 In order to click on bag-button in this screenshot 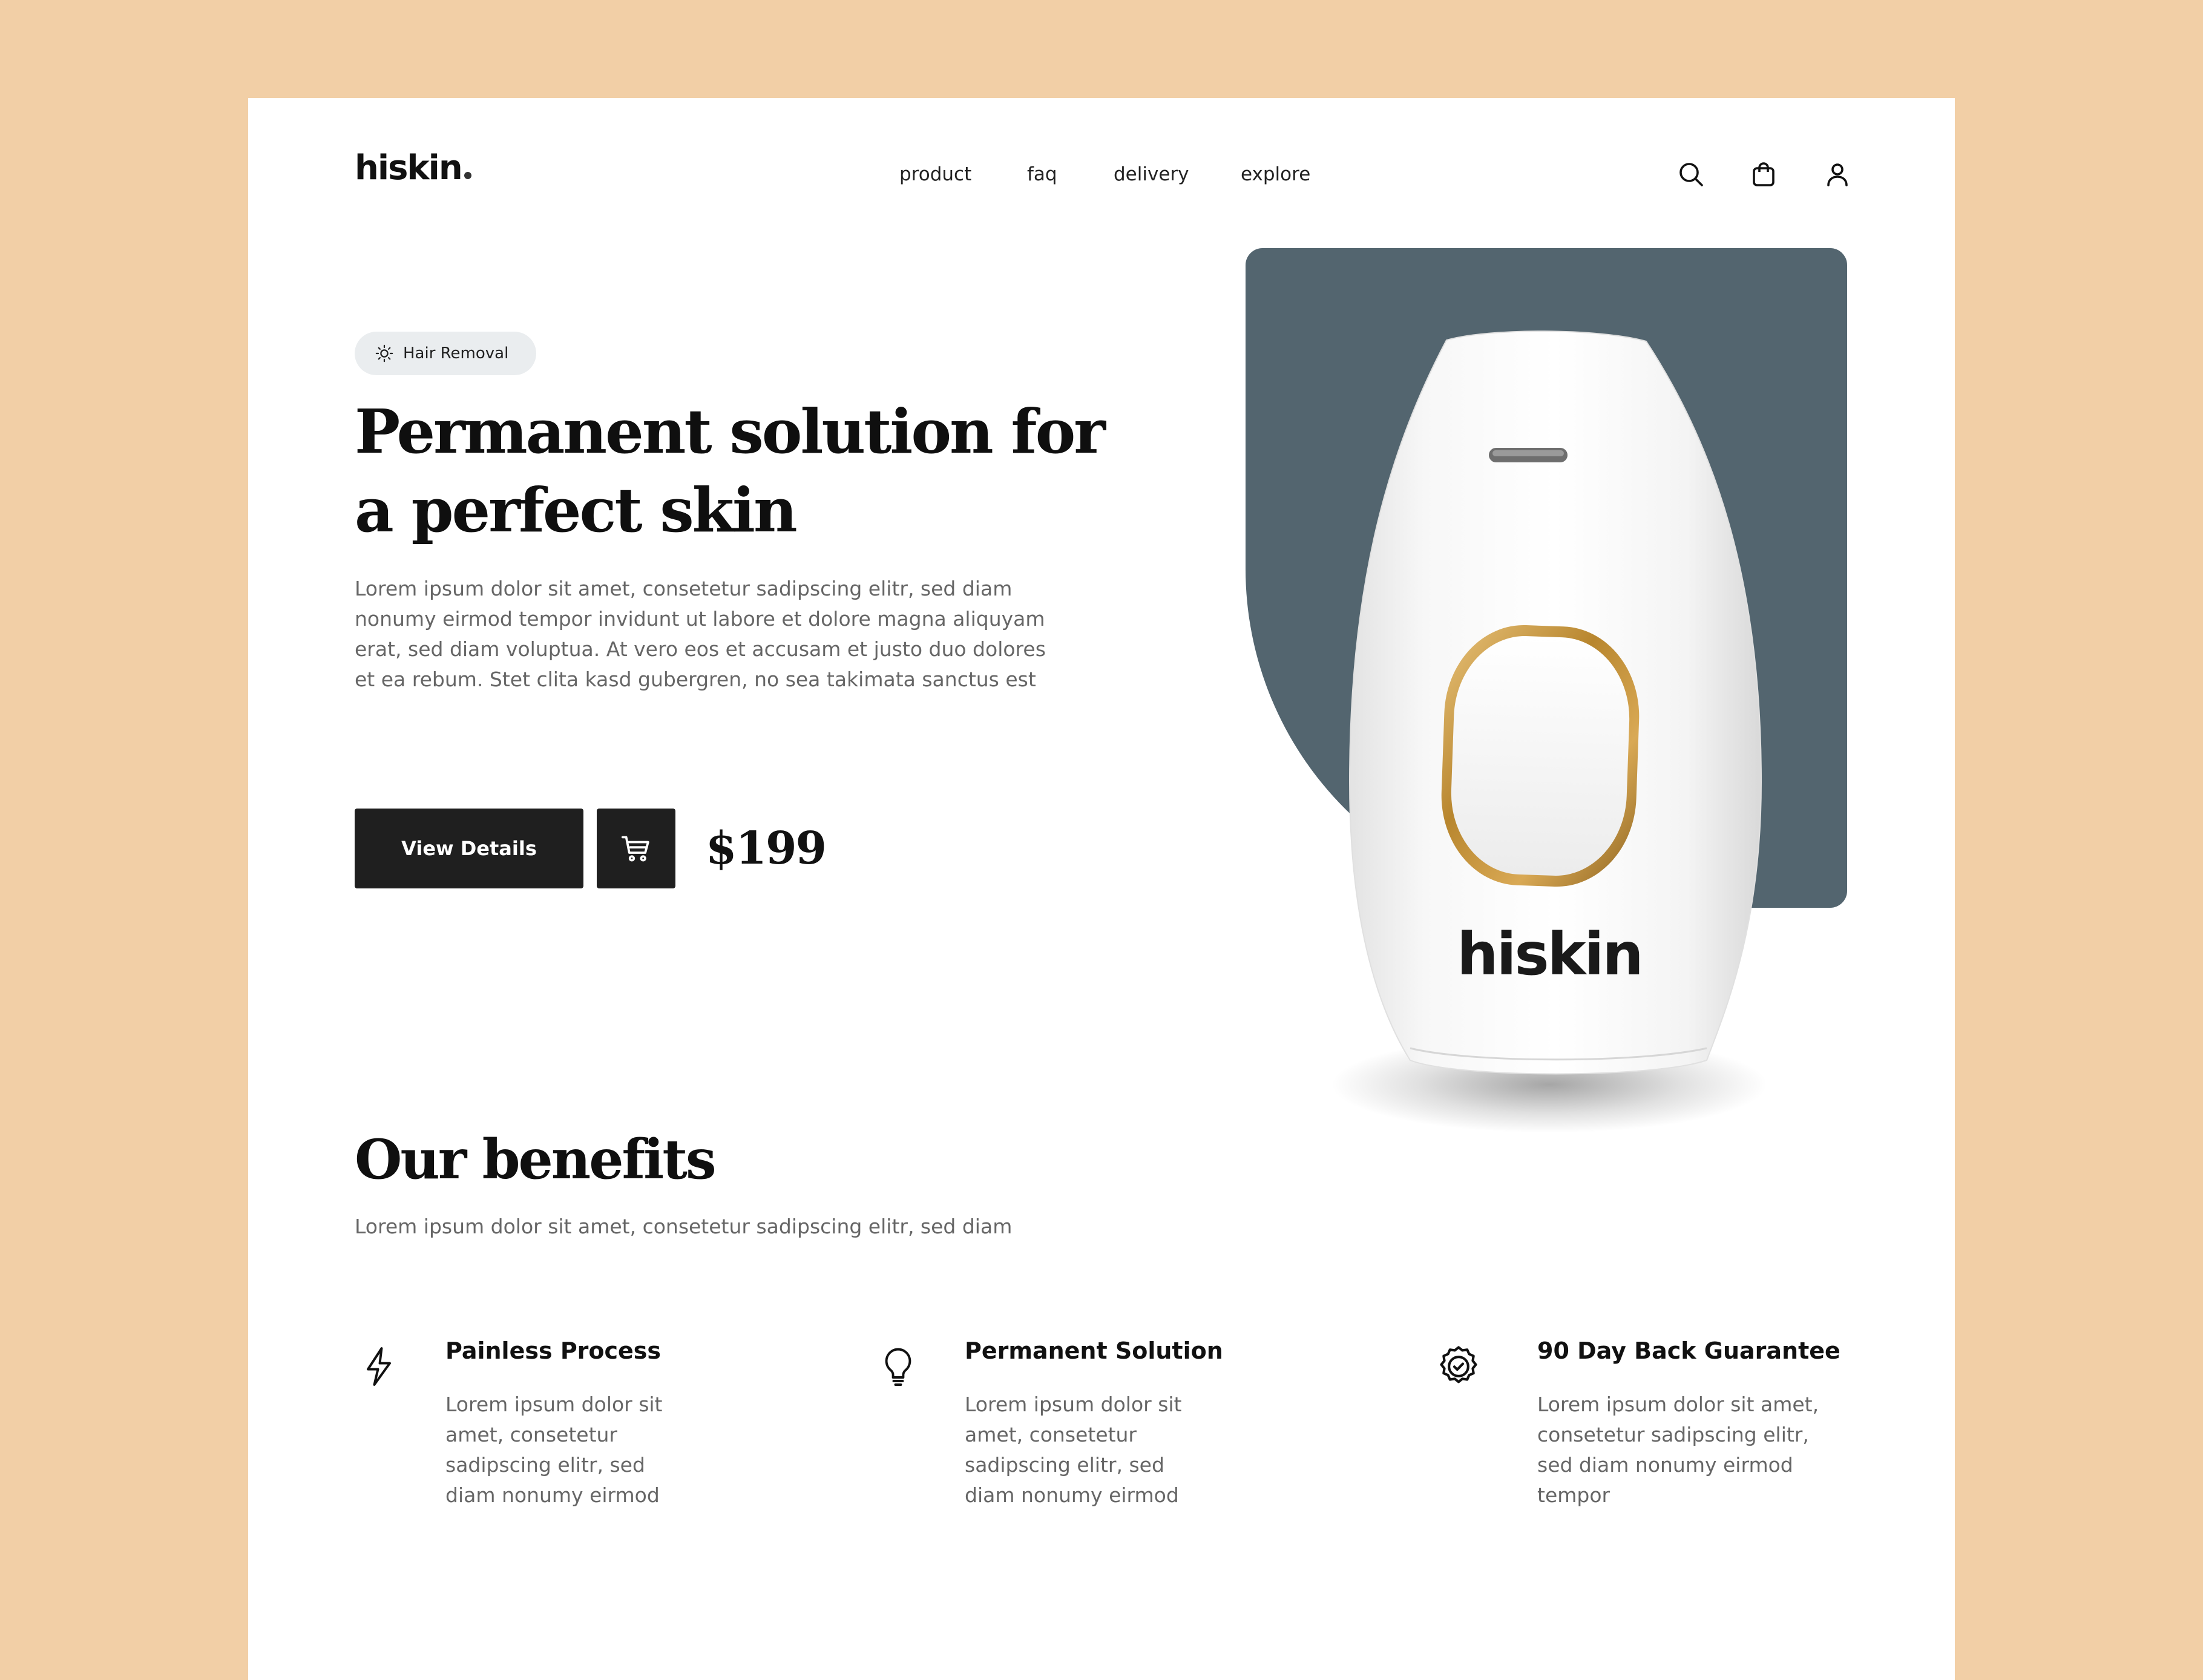, I will do `click(1763, 174)`.